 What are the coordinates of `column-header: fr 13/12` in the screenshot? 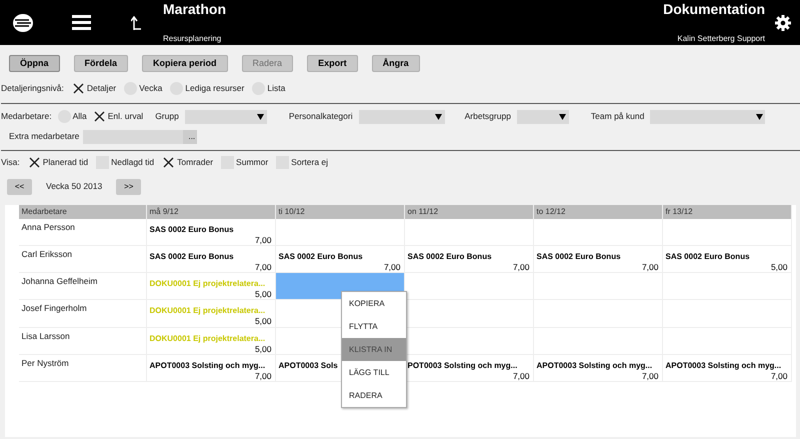 It's located at (727, 211).